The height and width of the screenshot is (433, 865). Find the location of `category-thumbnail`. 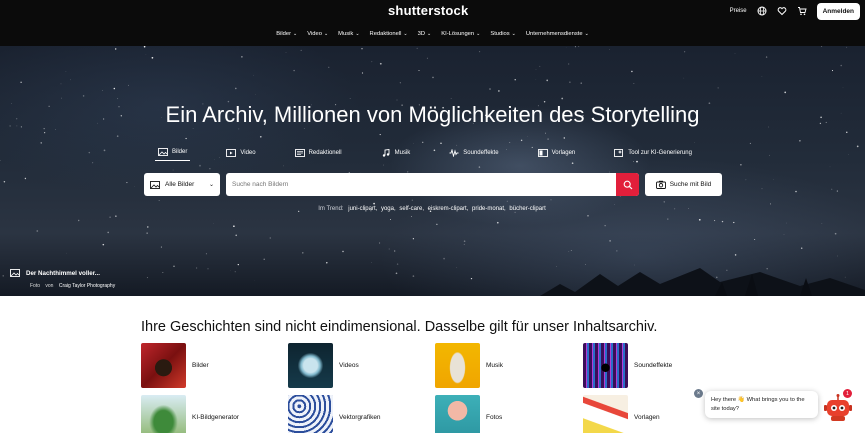

category-thumbnail is located at coordinates (605, 365).